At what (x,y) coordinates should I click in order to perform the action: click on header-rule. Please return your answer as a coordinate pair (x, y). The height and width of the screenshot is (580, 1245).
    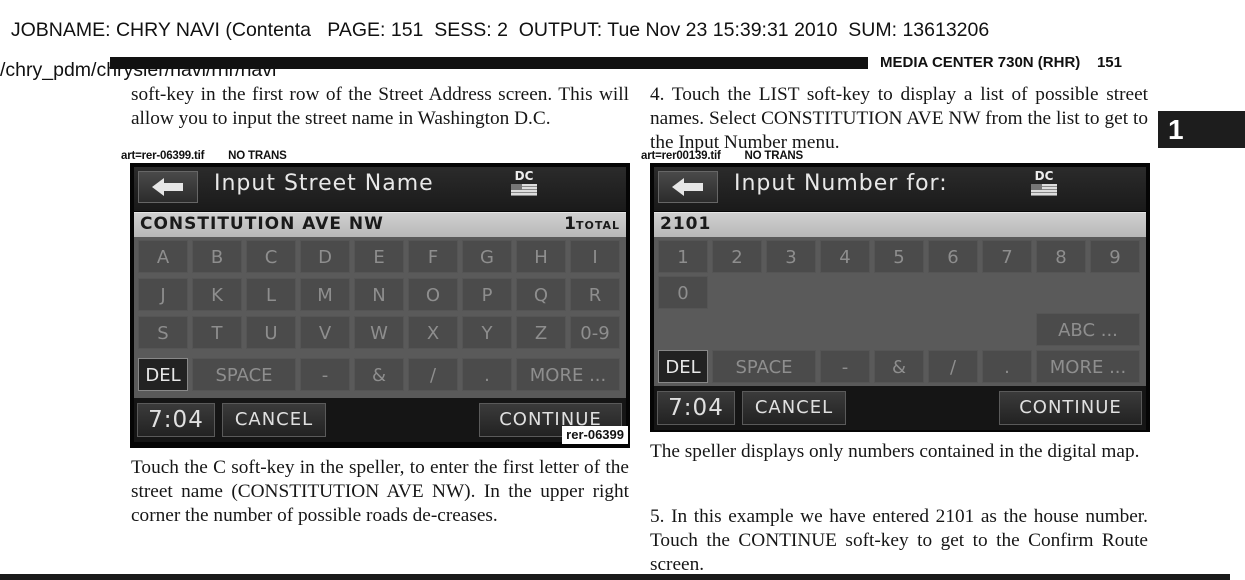
    Looking at the image, I should click on (489, 63).